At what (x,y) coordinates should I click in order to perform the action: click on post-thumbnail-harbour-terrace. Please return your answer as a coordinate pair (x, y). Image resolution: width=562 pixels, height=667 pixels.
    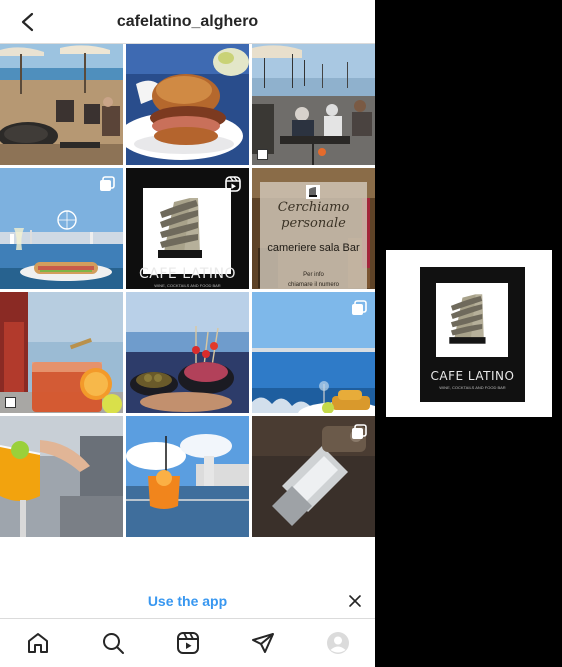
    Looking at the image, I should click on (313, 104).